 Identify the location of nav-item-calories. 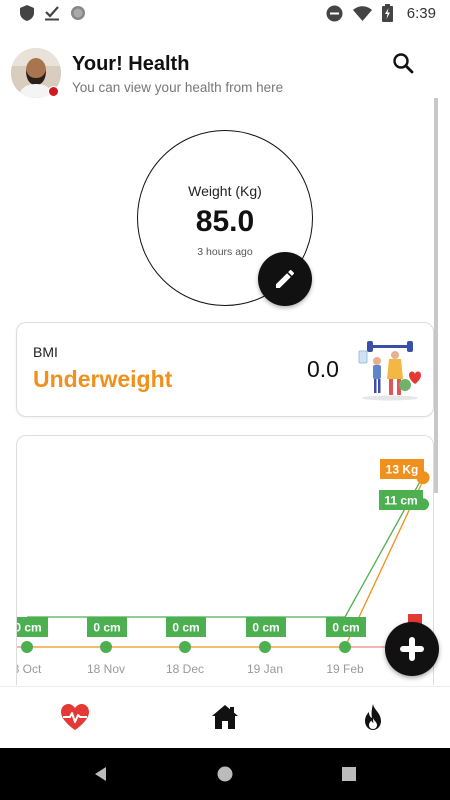
(373, 717).